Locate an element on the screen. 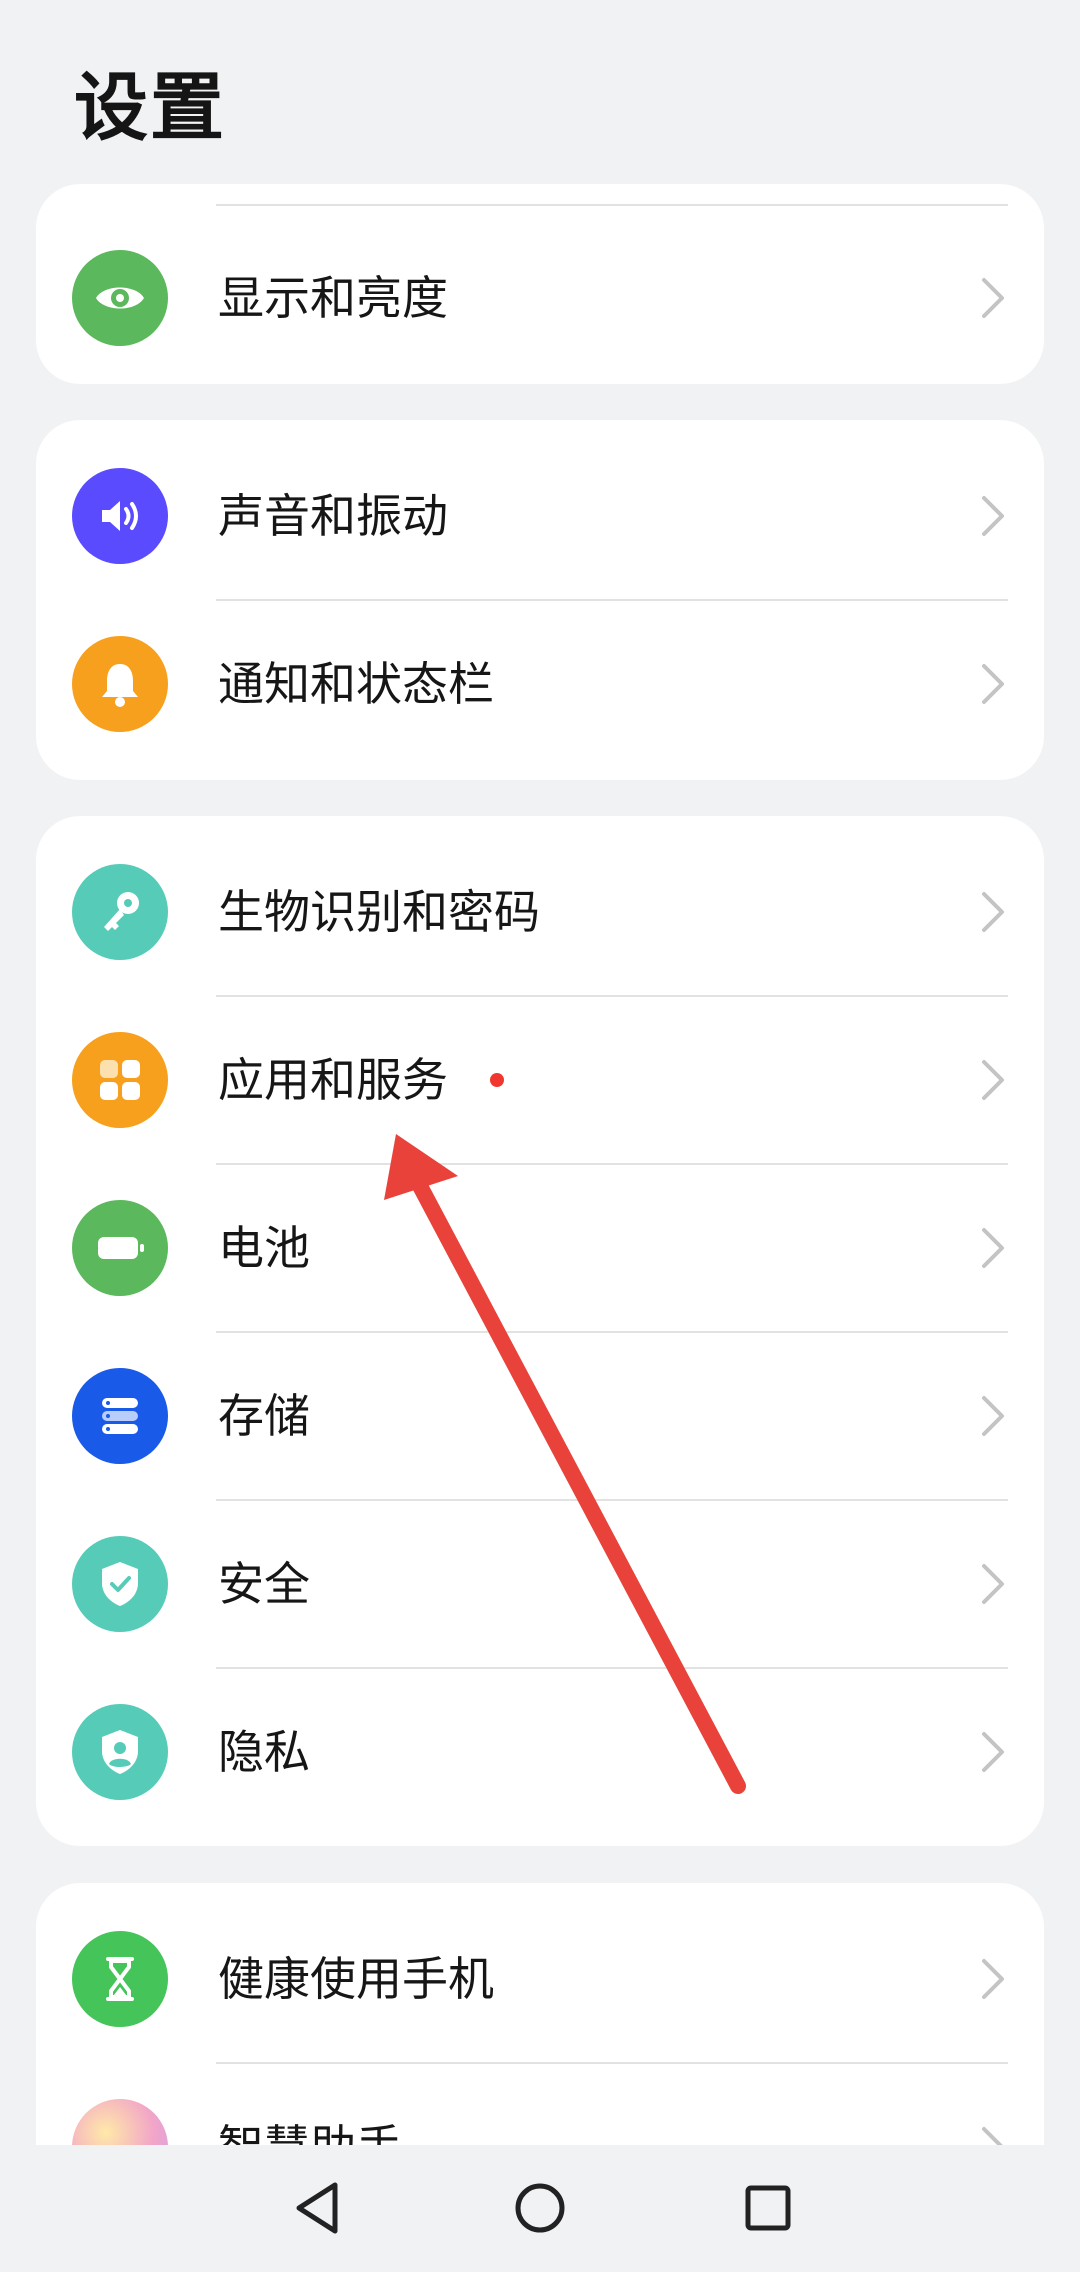  home-icon is located at coordinates (540, 2208).